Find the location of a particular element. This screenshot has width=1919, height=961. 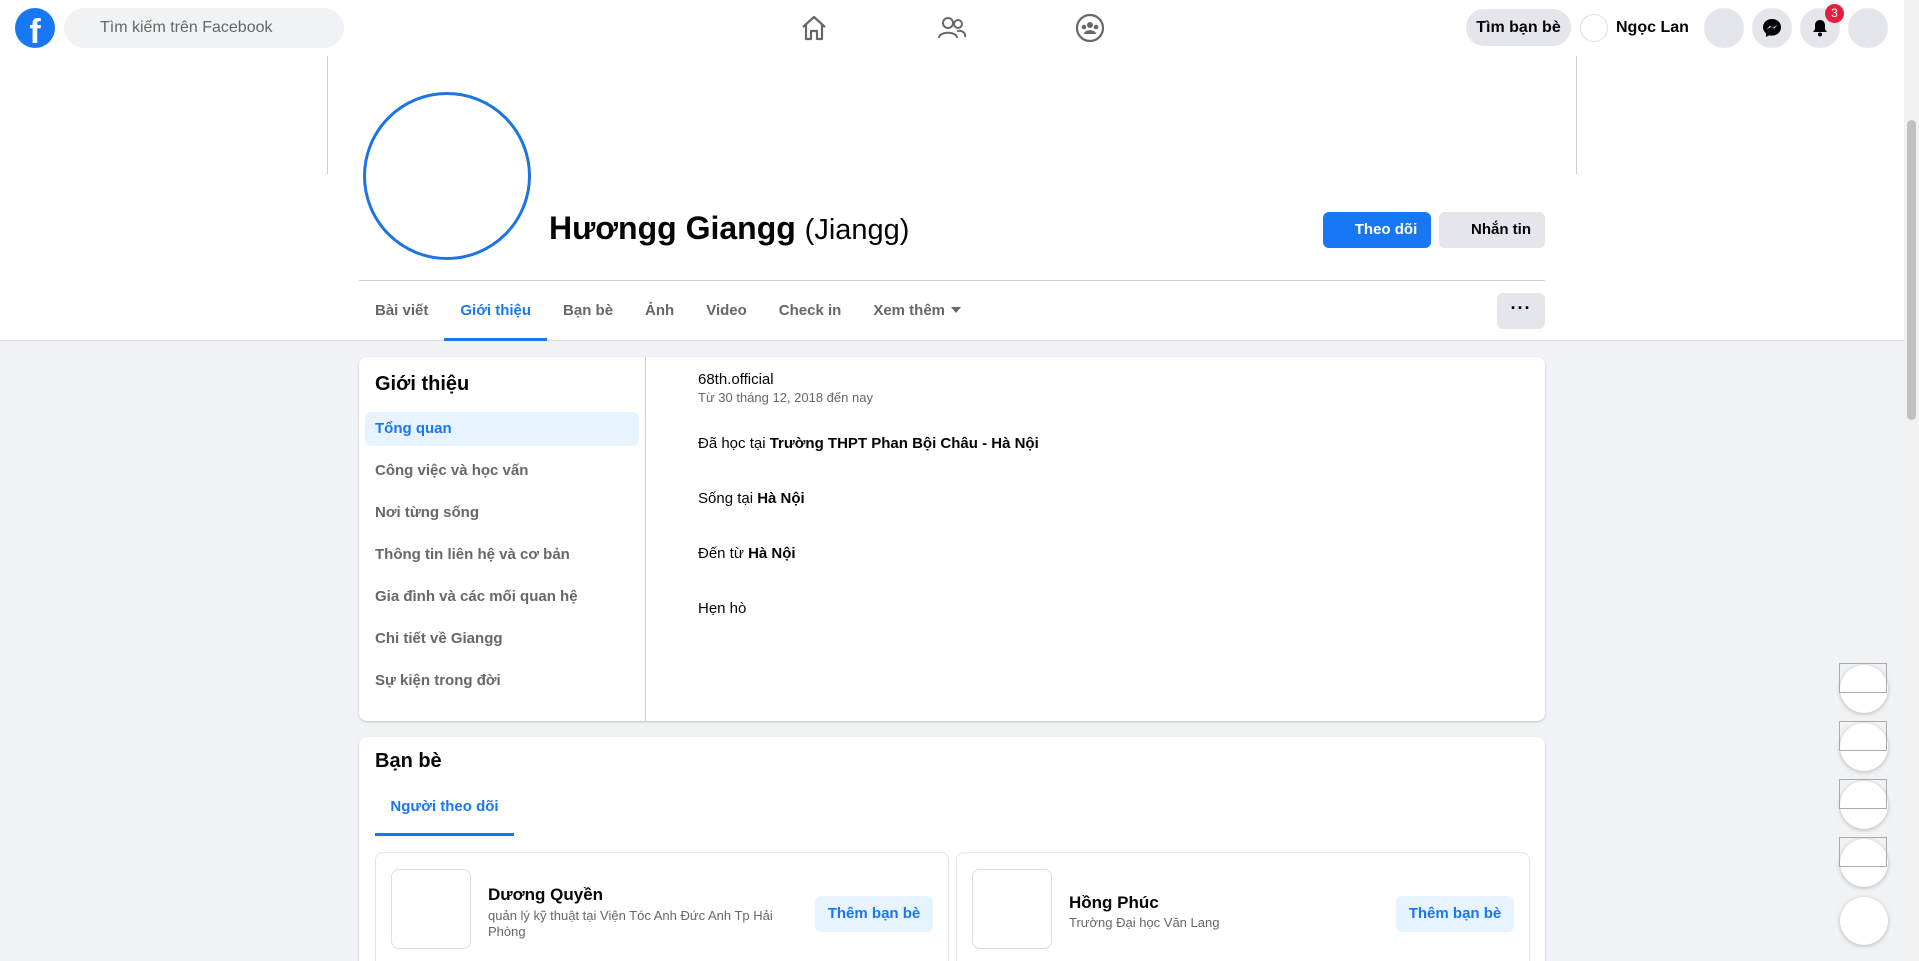

cover-edge-left is located at coordinates (327, 115).